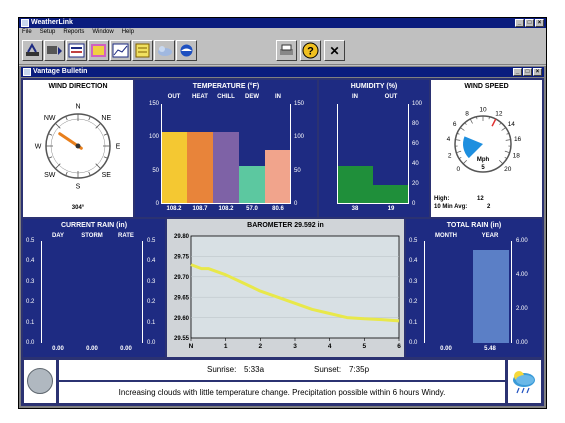  I want to click on menu-help: Help, so click(128, 32).